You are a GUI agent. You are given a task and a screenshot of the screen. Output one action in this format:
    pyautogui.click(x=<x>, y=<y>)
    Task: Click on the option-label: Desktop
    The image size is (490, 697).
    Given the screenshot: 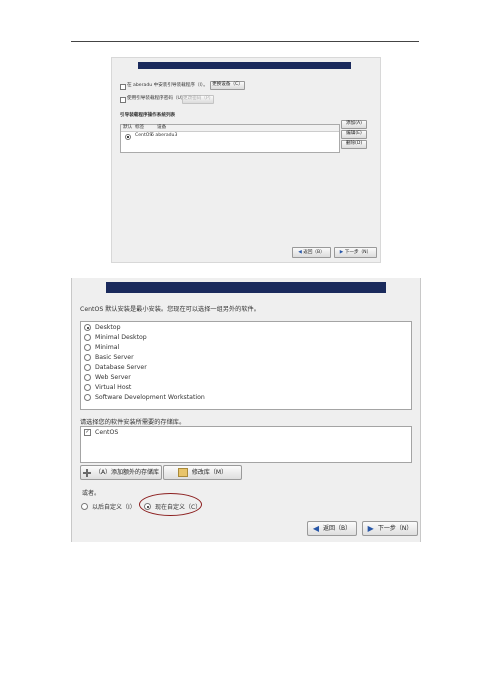 What is the action you would take?
    pyautogui.click(x=108, y=327)
    